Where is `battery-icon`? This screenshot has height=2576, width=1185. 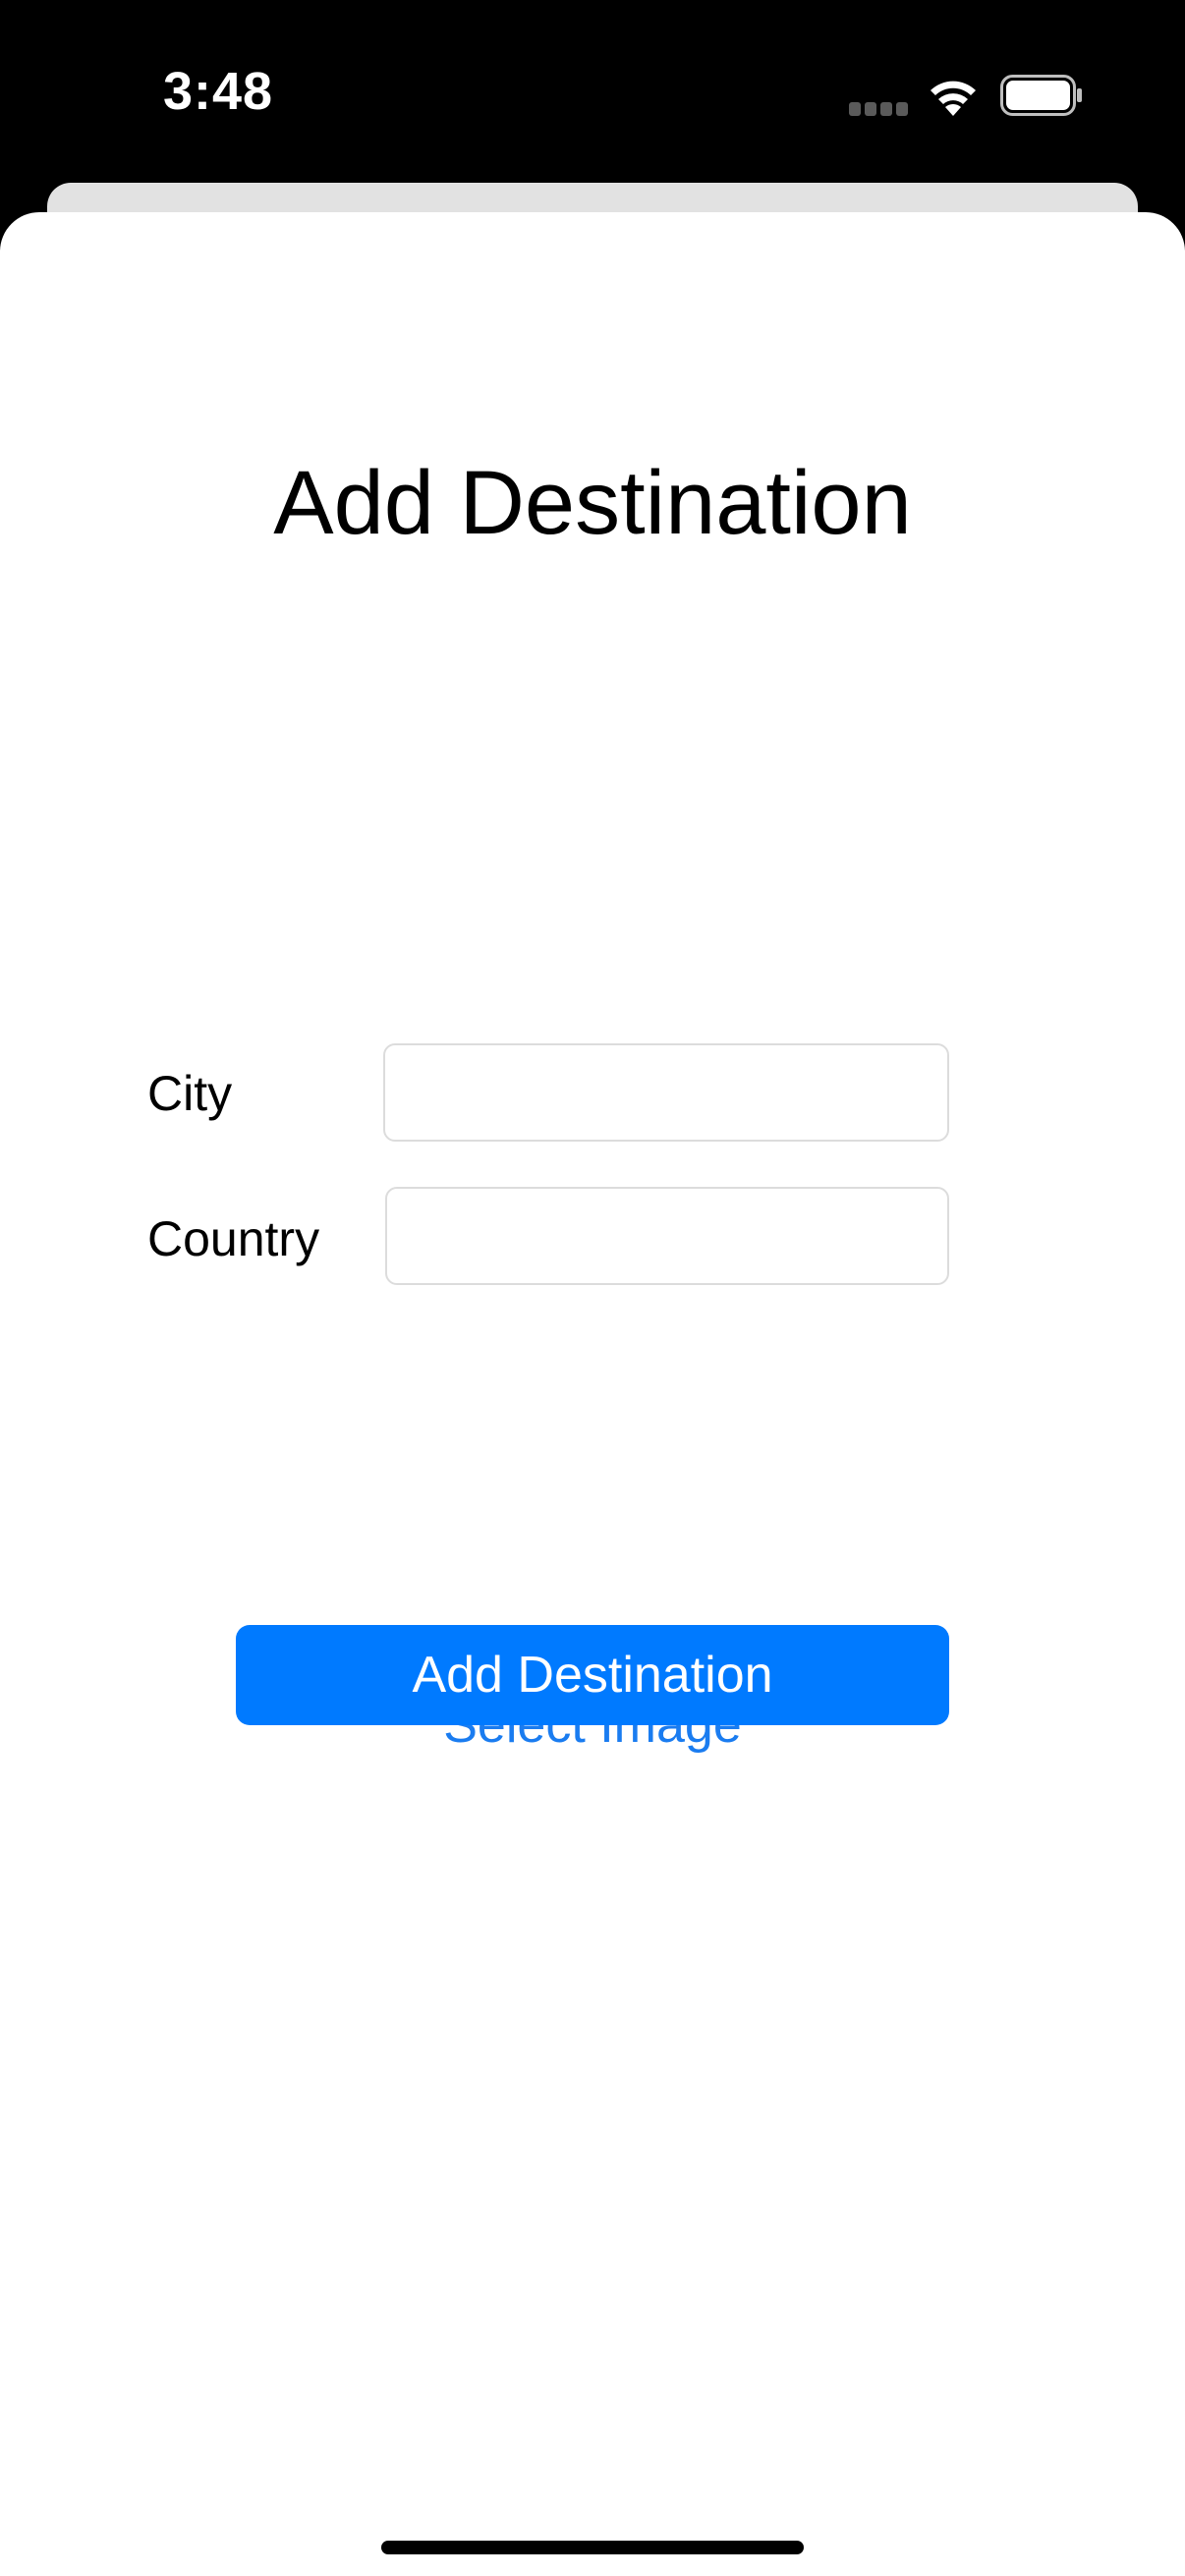 battery-icon is located at coordinates (1041, 95).